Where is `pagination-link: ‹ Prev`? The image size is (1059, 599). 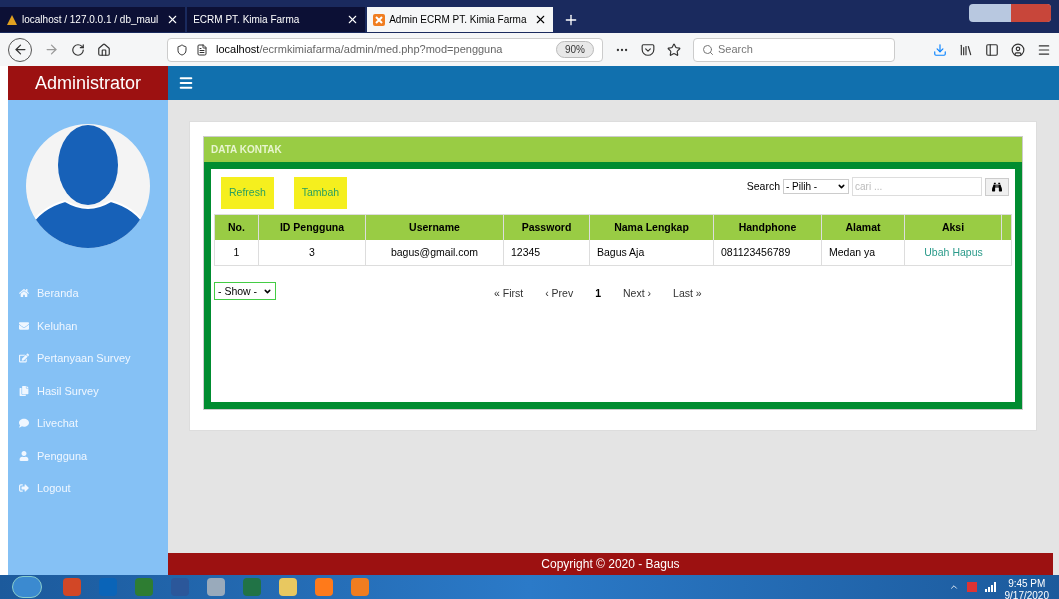 pagination-link: ‹ Prev is located at coordinates (559, 294).